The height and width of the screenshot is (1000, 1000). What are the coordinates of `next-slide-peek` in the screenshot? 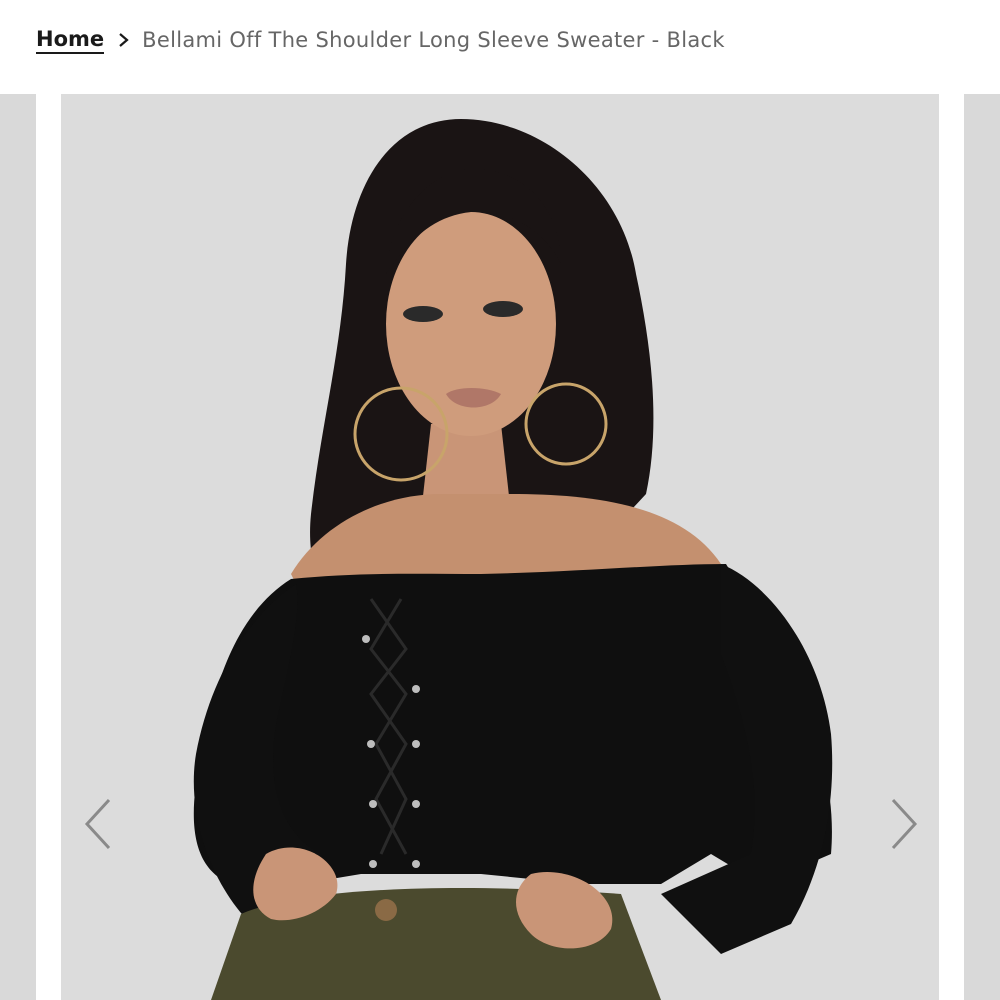 It's located at (982, 547).